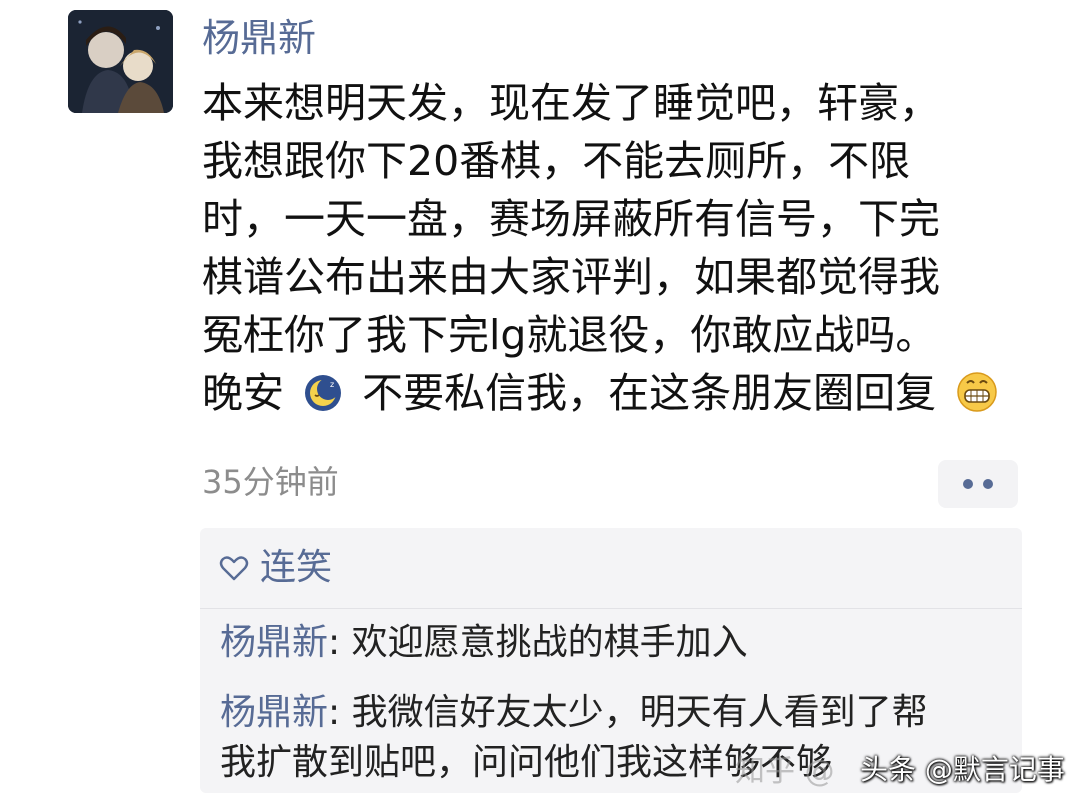 The width and height of the screenshot is (1080, 803). Describe the element at coordinates (962, 769) in the screenshot. I see `toutiao-watermark: 头条 @默言记事` at that location.